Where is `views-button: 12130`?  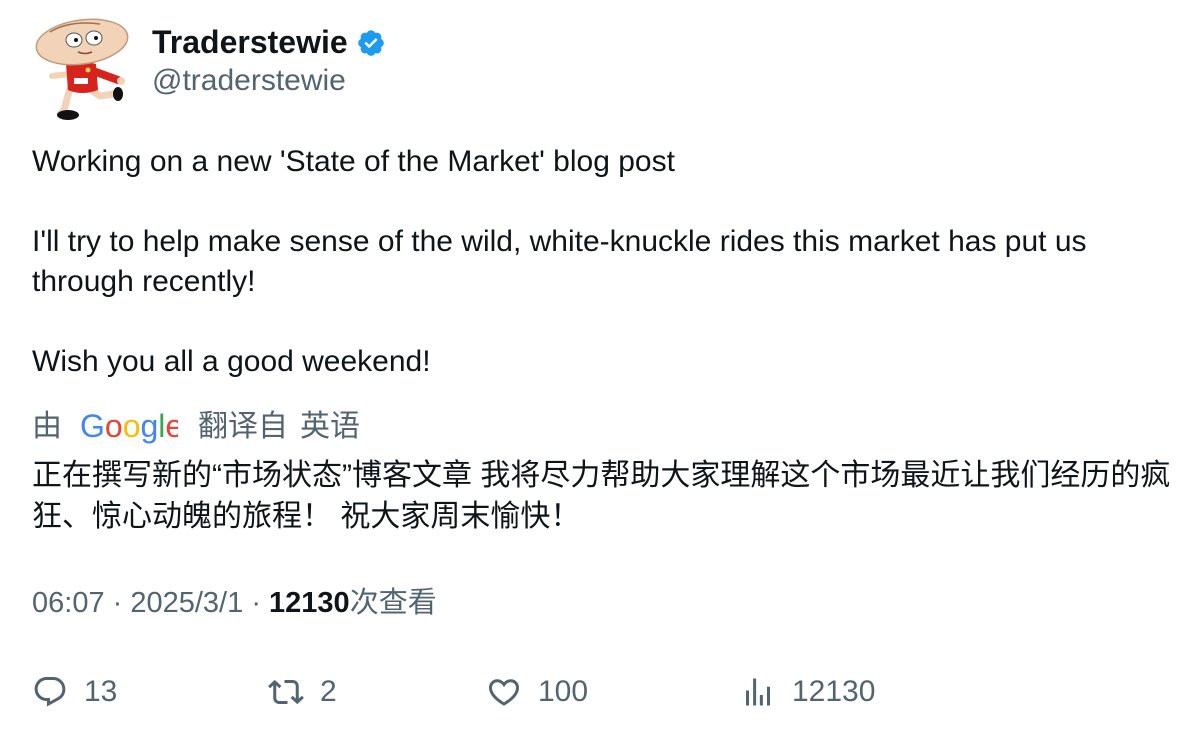 views-button: 12130 is located at coordinates (807, 692).